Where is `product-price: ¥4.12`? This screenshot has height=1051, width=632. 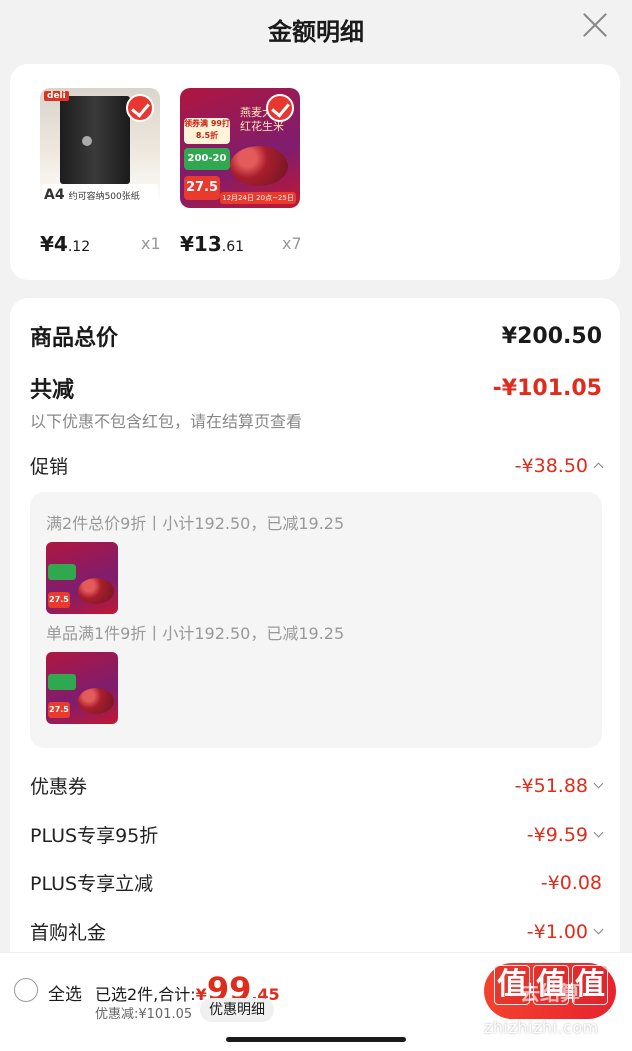 product-price: ¥4.12 is located at coordinates (65, 244).